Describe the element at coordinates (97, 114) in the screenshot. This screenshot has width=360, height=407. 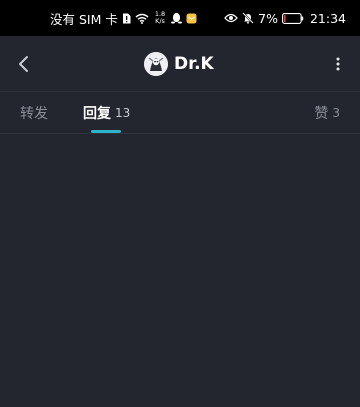
I see `tab-label: 回复` at that location.